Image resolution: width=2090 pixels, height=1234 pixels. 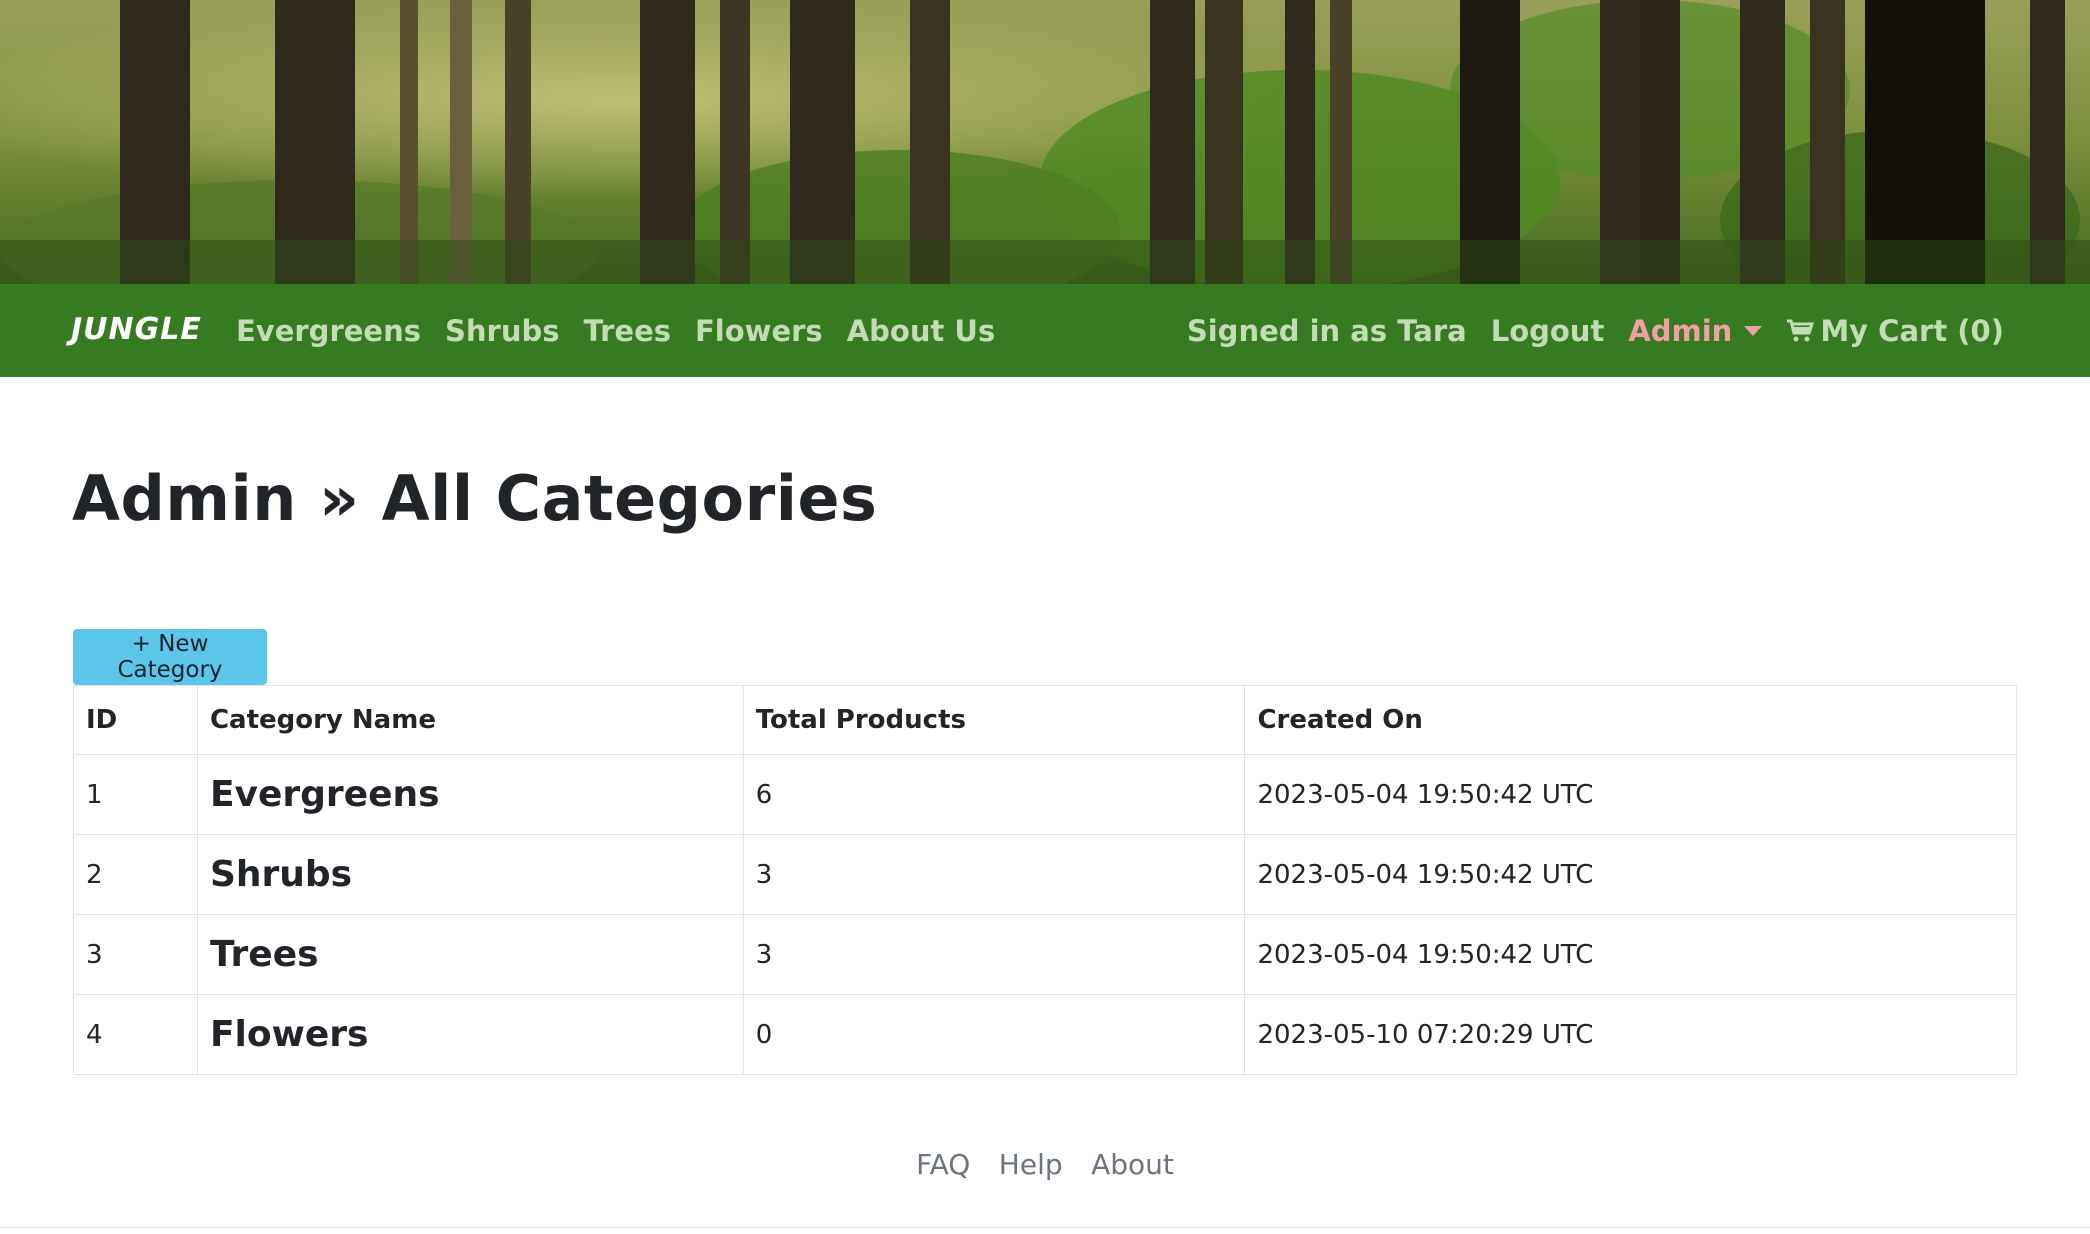 What do you see at coordinates (328, 331) in the screenshot?
I see `nav-link-evergreens: Evergreens` at bounding box center [328, 331].